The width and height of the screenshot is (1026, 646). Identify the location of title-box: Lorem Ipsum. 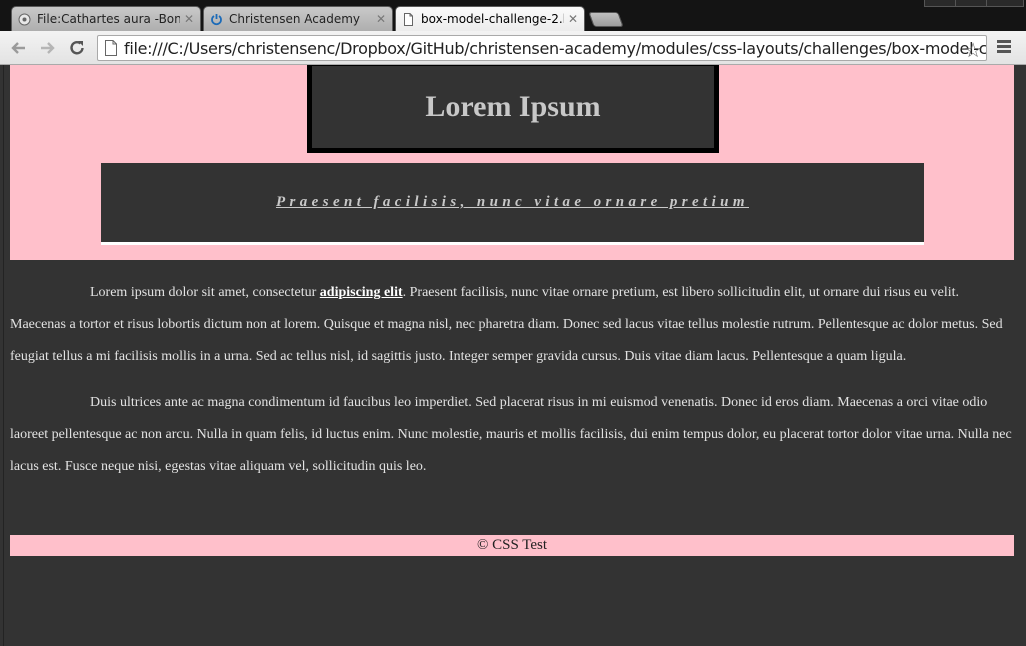
(513, 109).